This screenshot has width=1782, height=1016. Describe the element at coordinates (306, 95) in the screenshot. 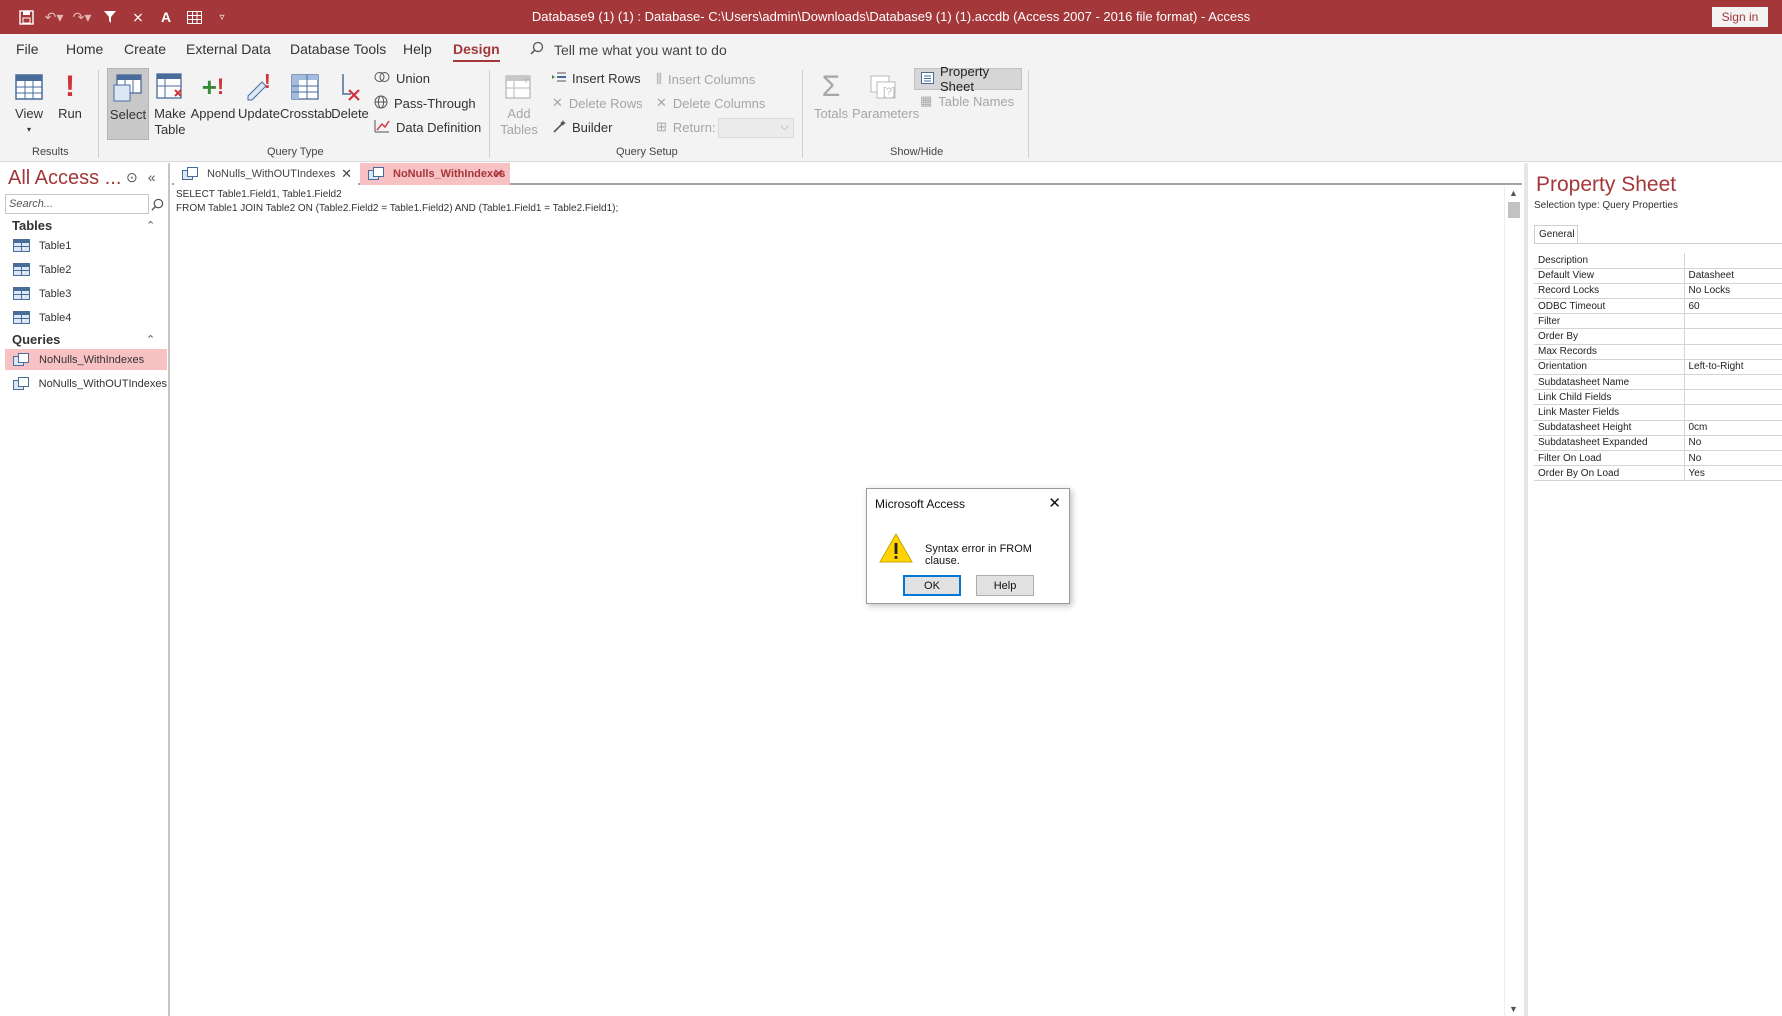

I see `crosstab-button: Crosstab` at that location.